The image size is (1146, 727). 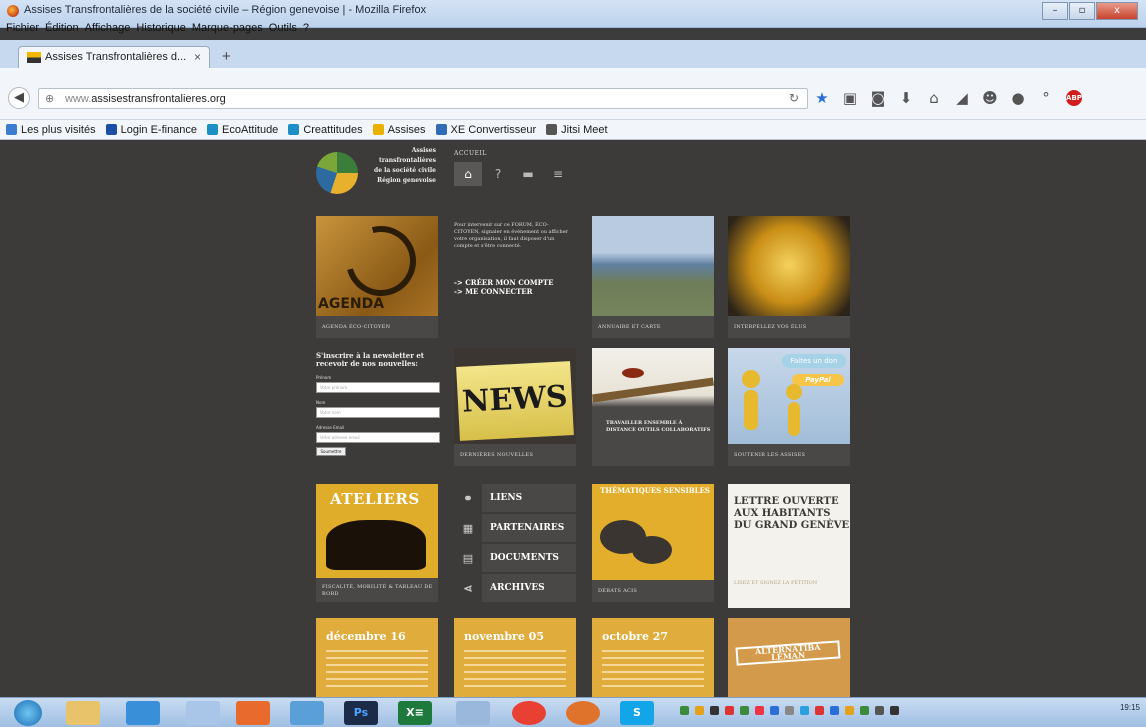 I want to click on login-link: -> ME CONNECTER, so click(x=493, y=291).